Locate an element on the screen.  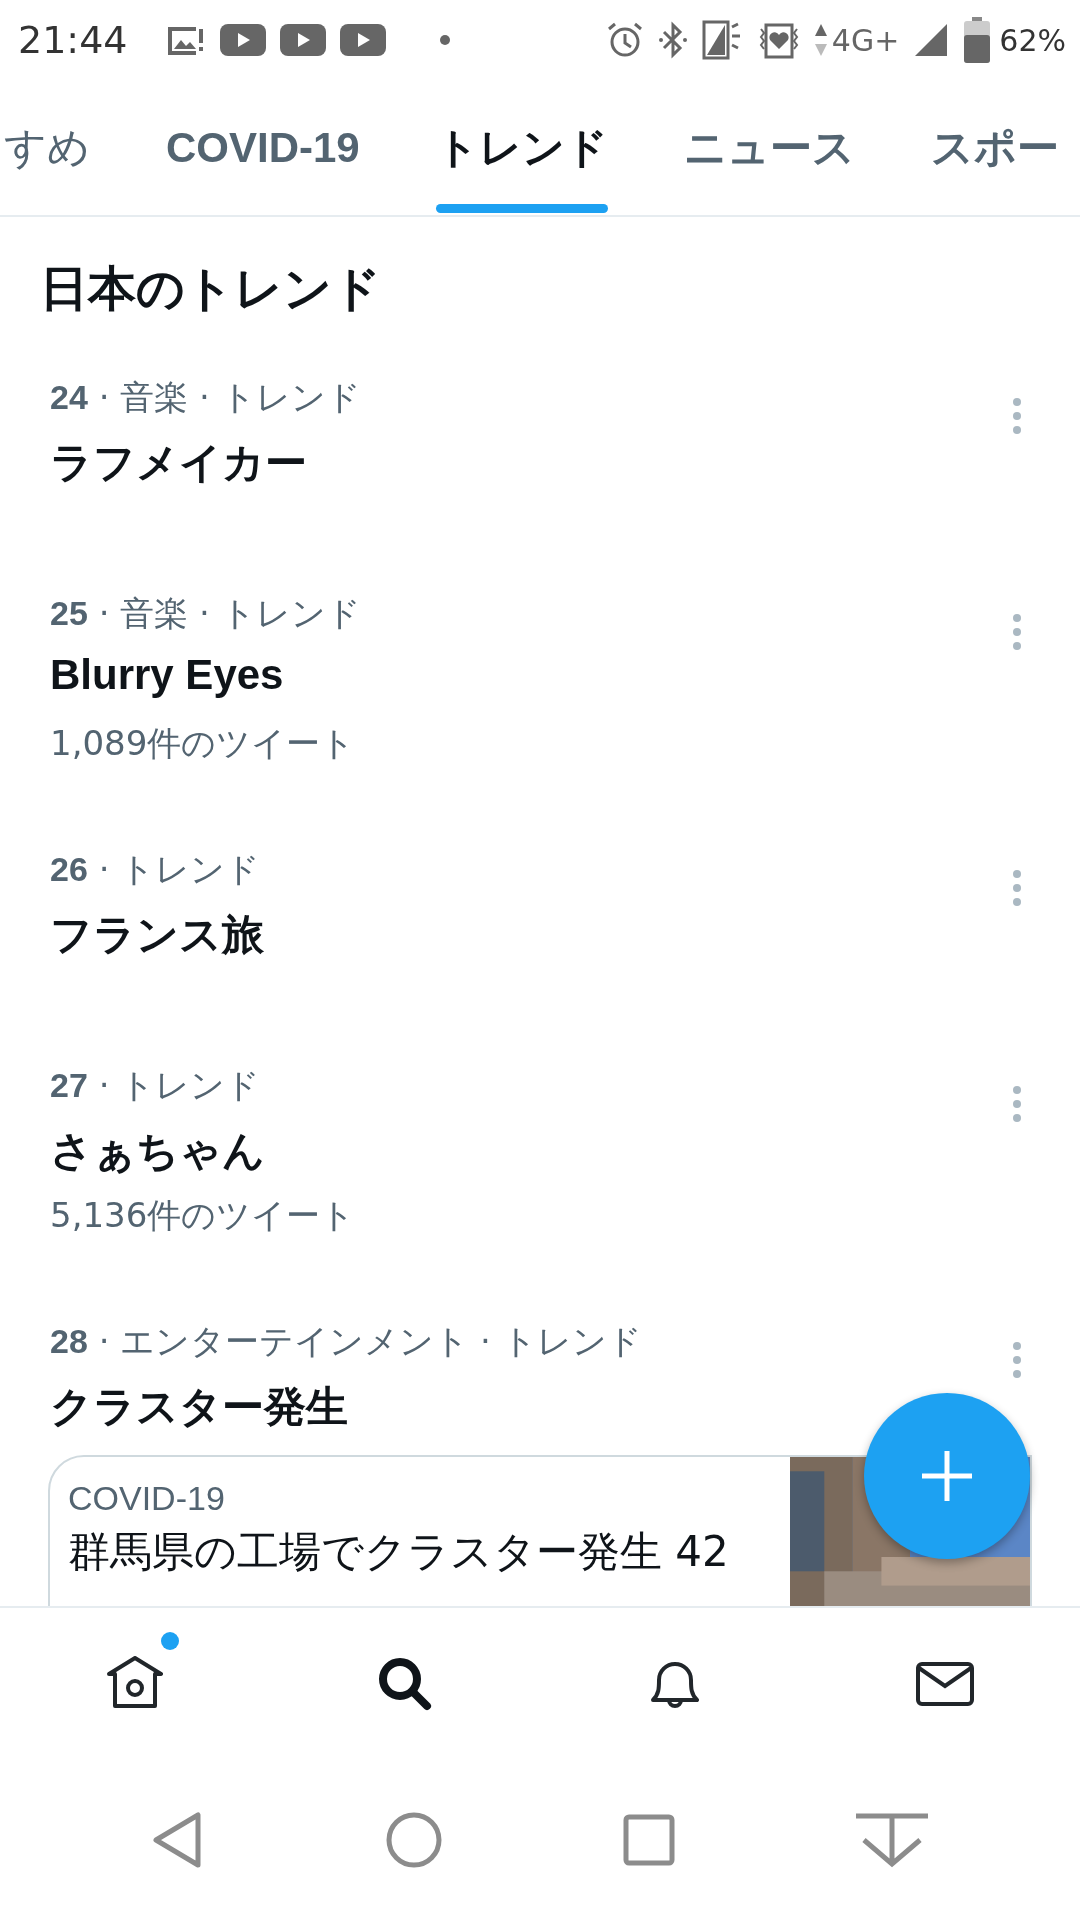
trend-meta: 28 · エンターテインメント · トレンド is located at coordinates (346, 1341).